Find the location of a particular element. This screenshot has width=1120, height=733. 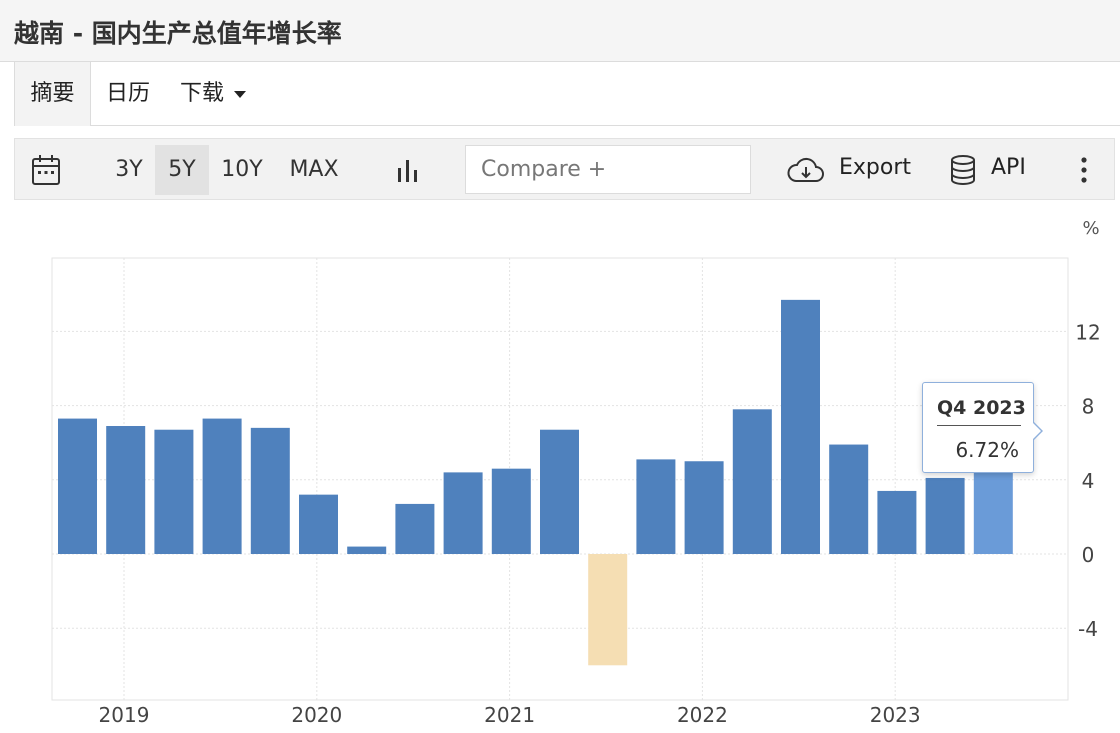

tooltip-value: 6.72% is located at coordinates (987, 450).